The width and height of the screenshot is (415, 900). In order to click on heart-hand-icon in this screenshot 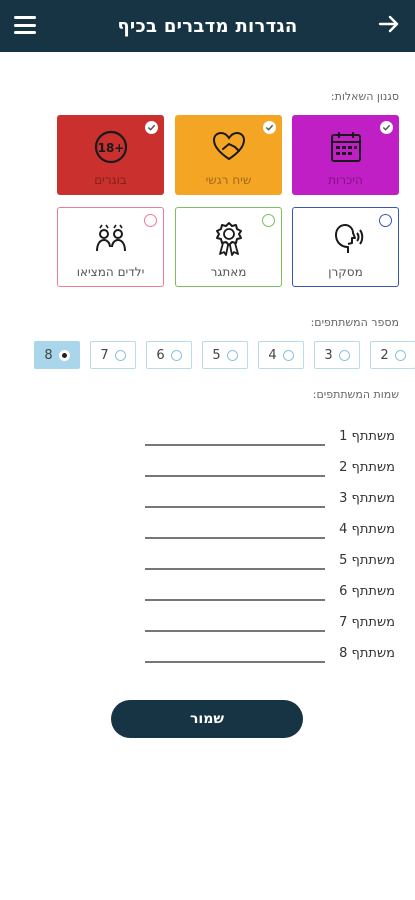, I will do `click(228, 146)`.